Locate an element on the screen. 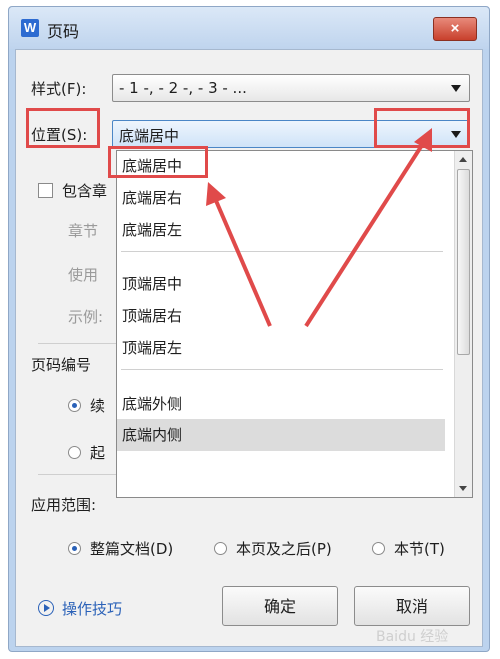  dialog-title: 页码 is located at coordinates (63, 31).